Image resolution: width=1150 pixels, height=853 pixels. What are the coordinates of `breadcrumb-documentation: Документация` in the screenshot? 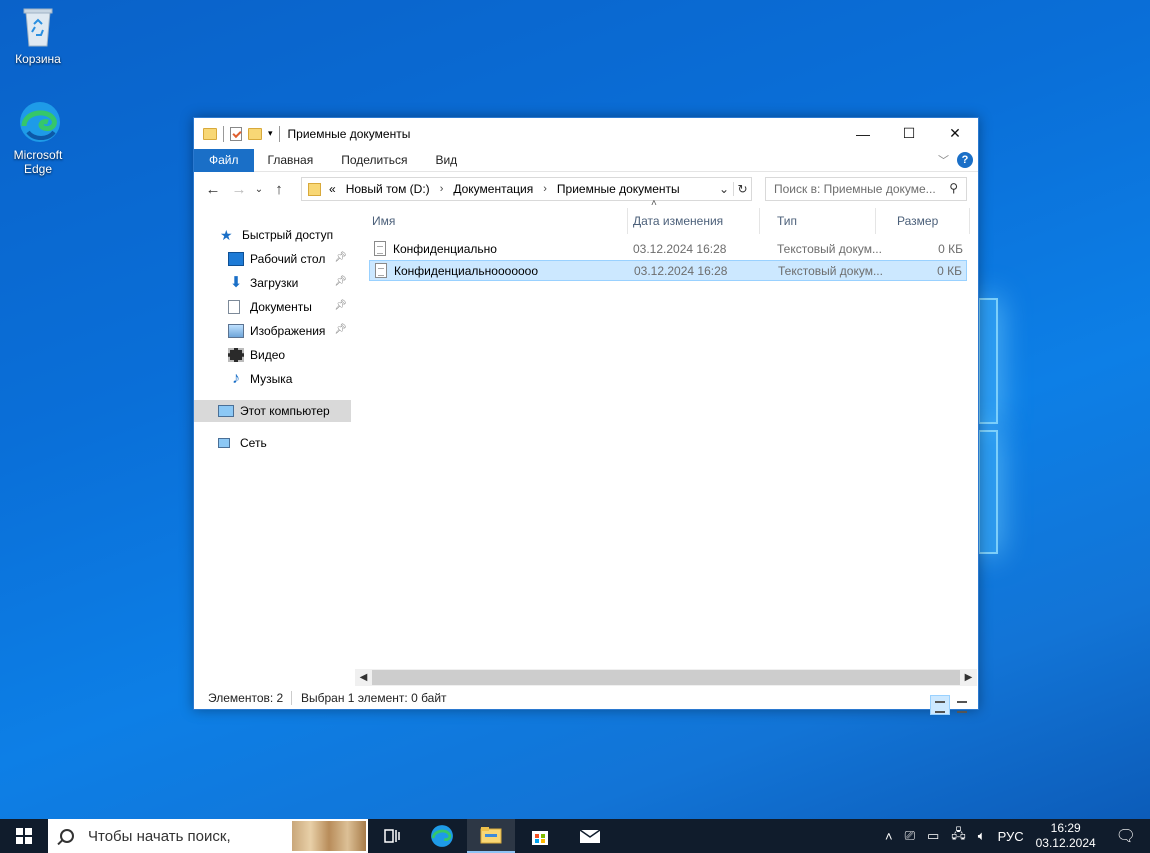 It's located at (493, 189).